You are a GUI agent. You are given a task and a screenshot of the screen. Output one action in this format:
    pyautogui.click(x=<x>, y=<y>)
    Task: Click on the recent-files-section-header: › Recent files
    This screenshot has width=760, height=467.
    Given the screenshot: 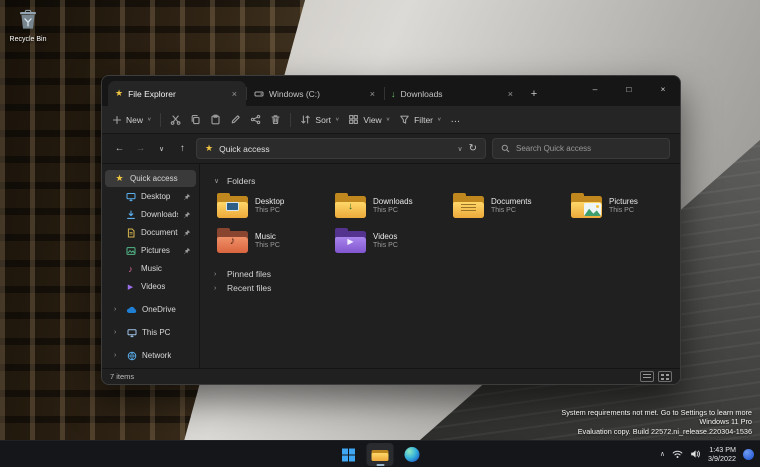 What is the action you would take?
    pyautogui.click(x=447, y=288)
    